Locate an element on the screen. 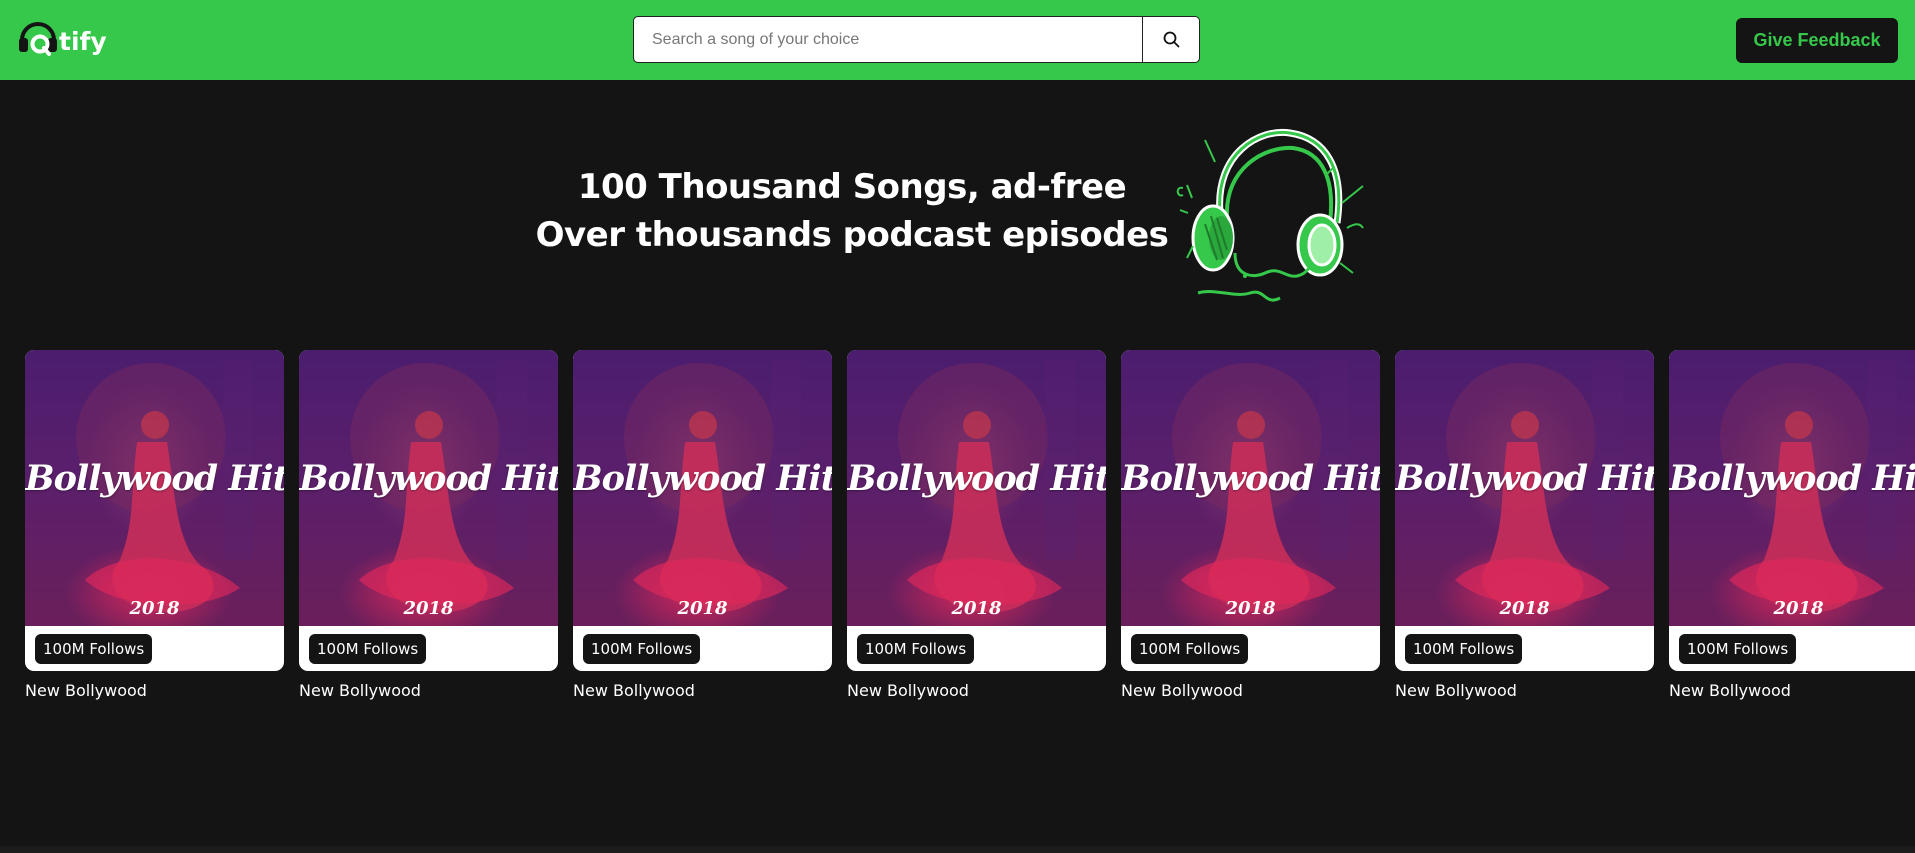 This screenshot has width=1915, height=853. search-input is located at coordinates (889, 39).